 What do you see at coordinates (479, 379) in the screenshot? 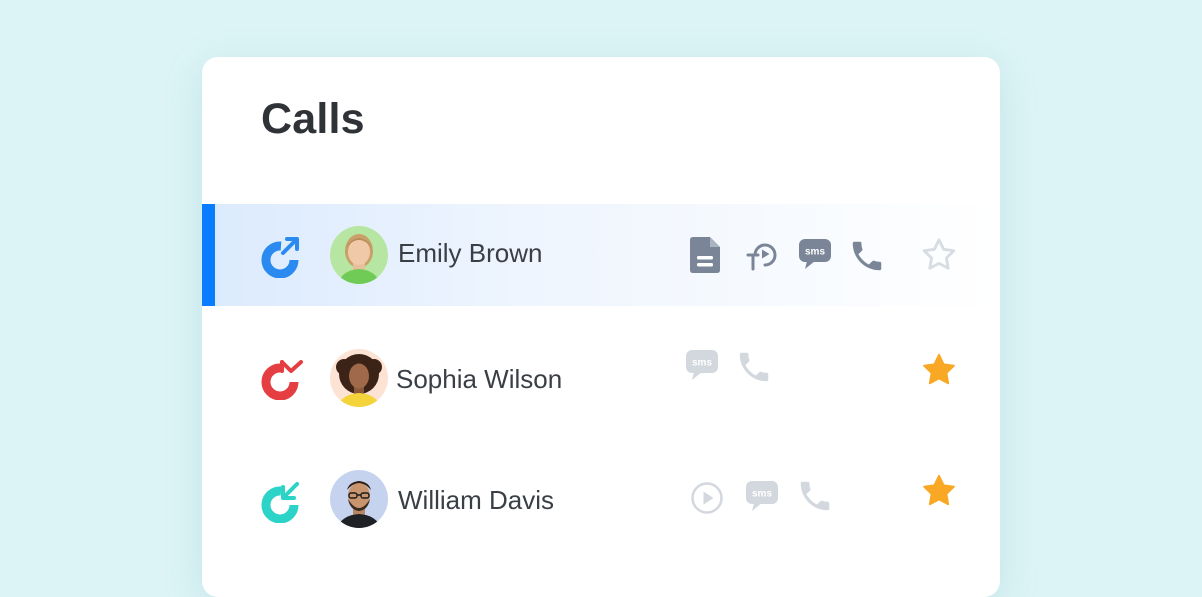
I see `contact-name: Sophia Wilson` at bounding box center [479, 379].